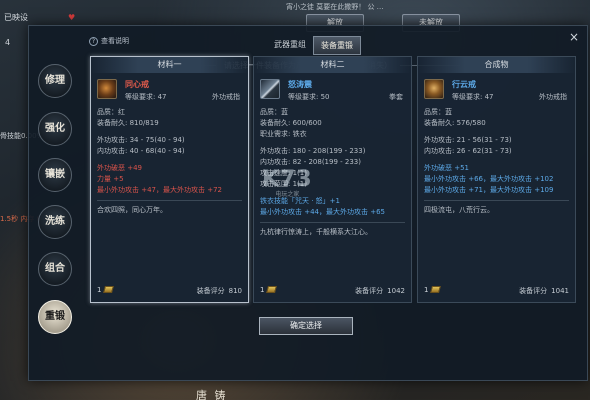  I want to click on close-icon: ×, so click(574, 37).